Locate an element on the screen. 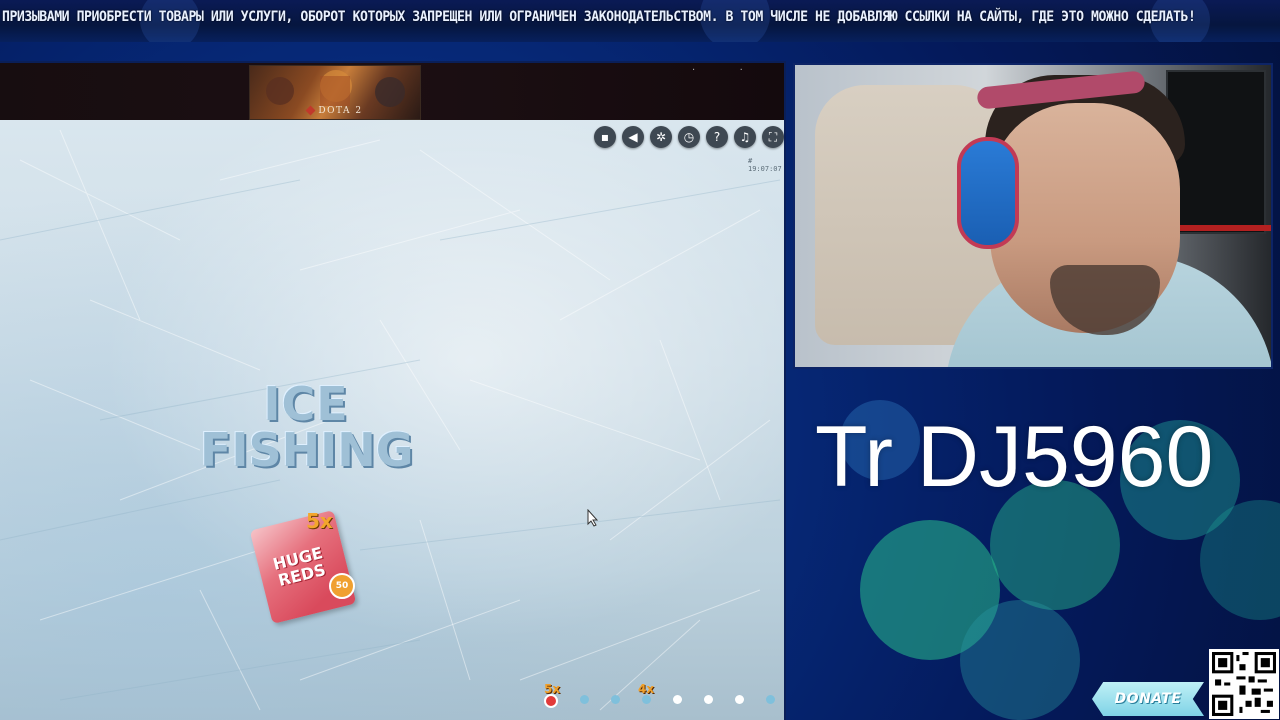  qr-code is located at coordinates (1244, 684).